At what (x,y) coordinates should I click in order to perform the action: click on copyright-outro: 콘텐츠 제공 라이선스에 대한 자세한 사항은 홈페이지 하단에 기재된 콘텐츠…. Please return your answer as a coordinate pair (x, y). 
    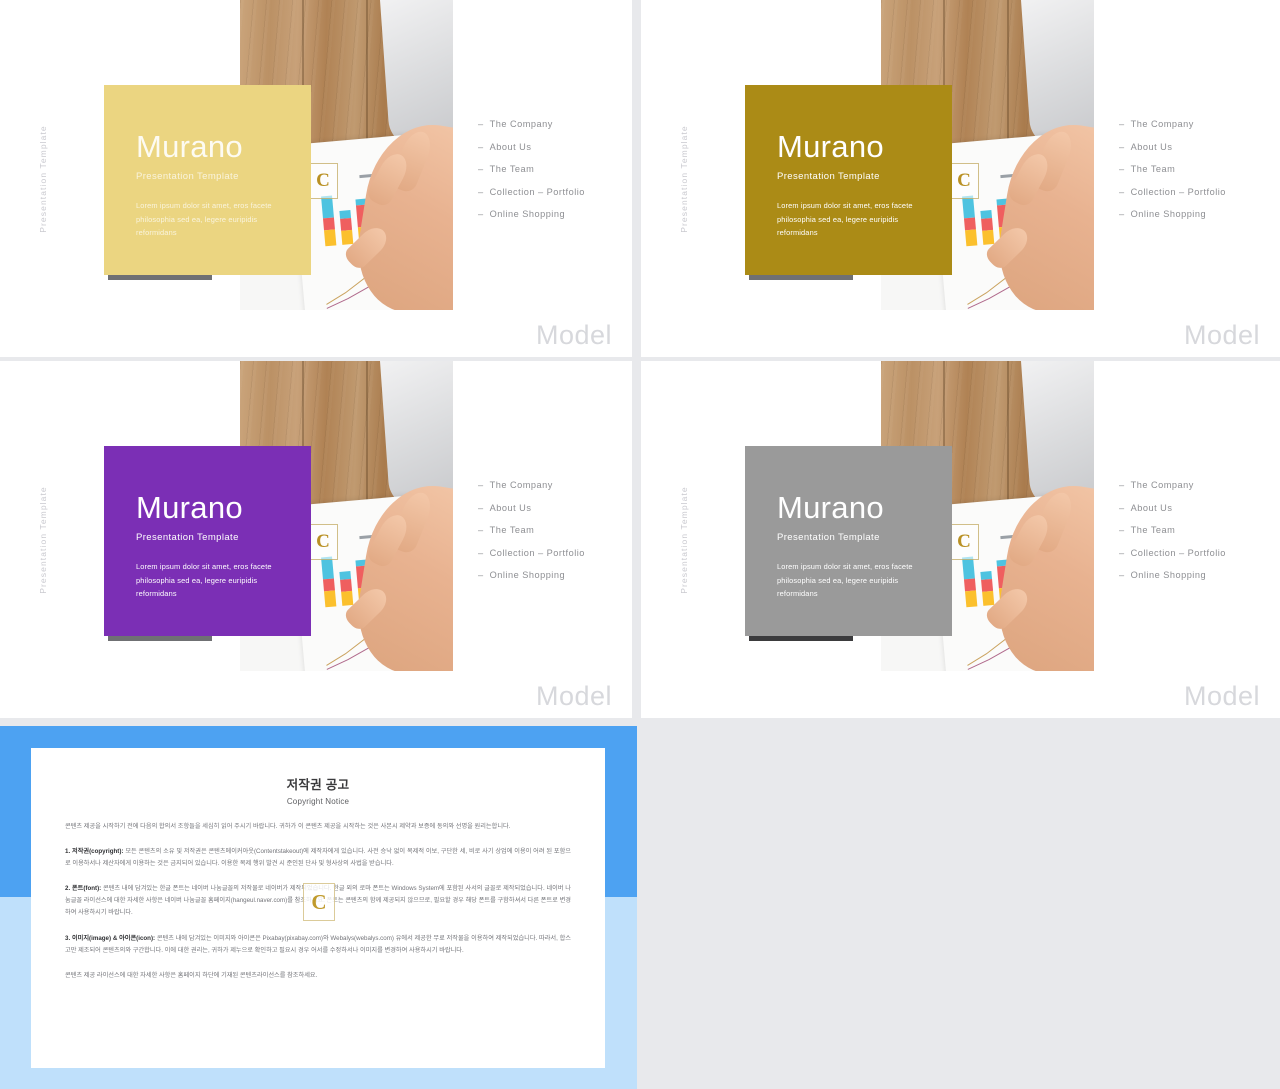
    Looking at the image, I should click on (191, 975).